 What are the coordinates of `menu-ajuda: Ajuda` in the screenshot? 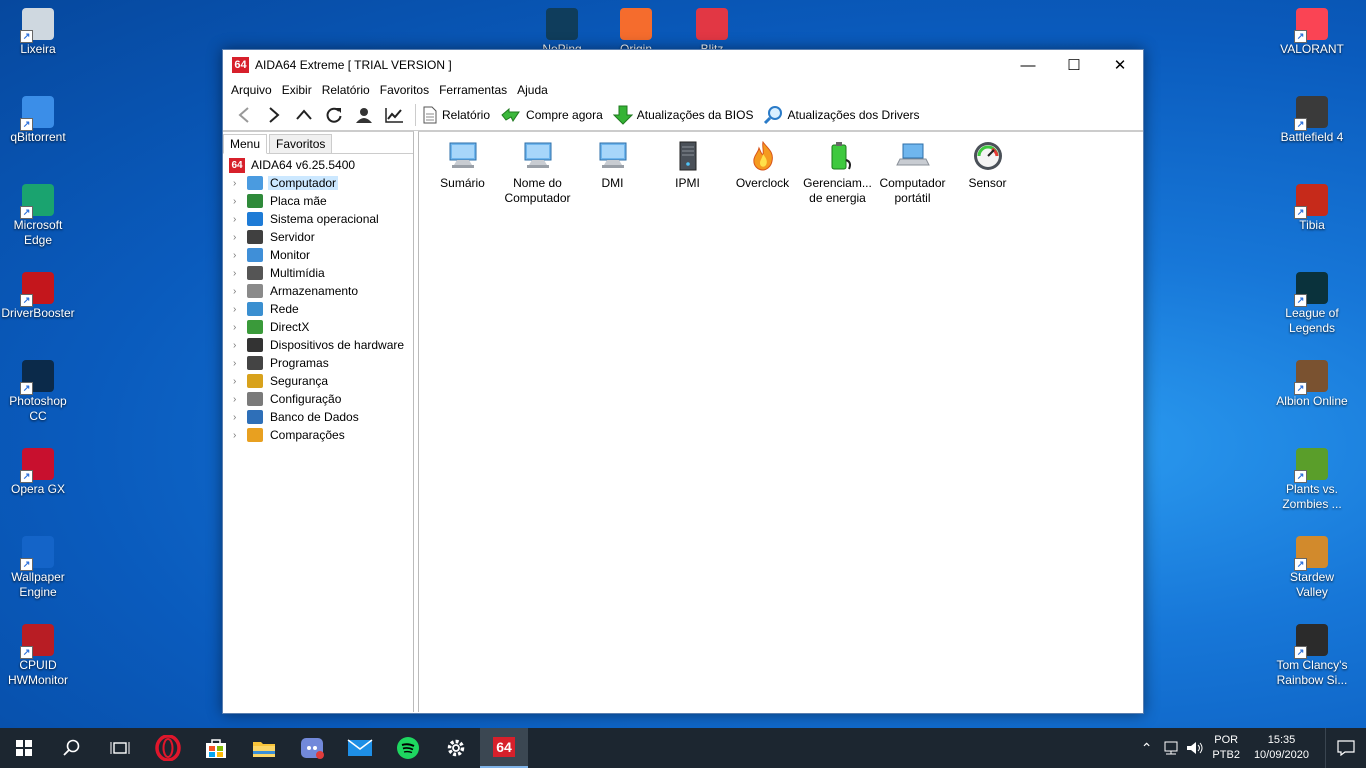 It's located at (532, 90).